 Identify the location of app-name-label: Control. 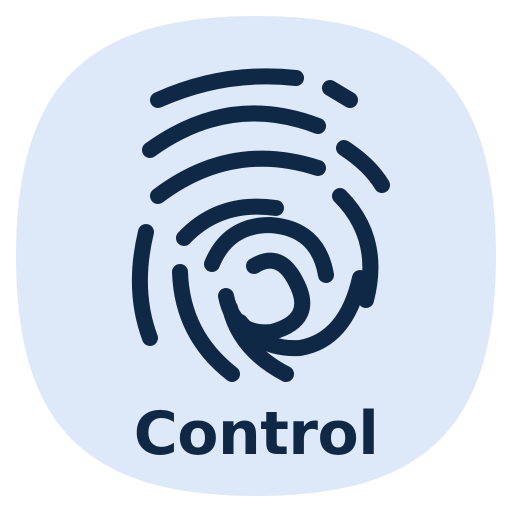
(256, 434).